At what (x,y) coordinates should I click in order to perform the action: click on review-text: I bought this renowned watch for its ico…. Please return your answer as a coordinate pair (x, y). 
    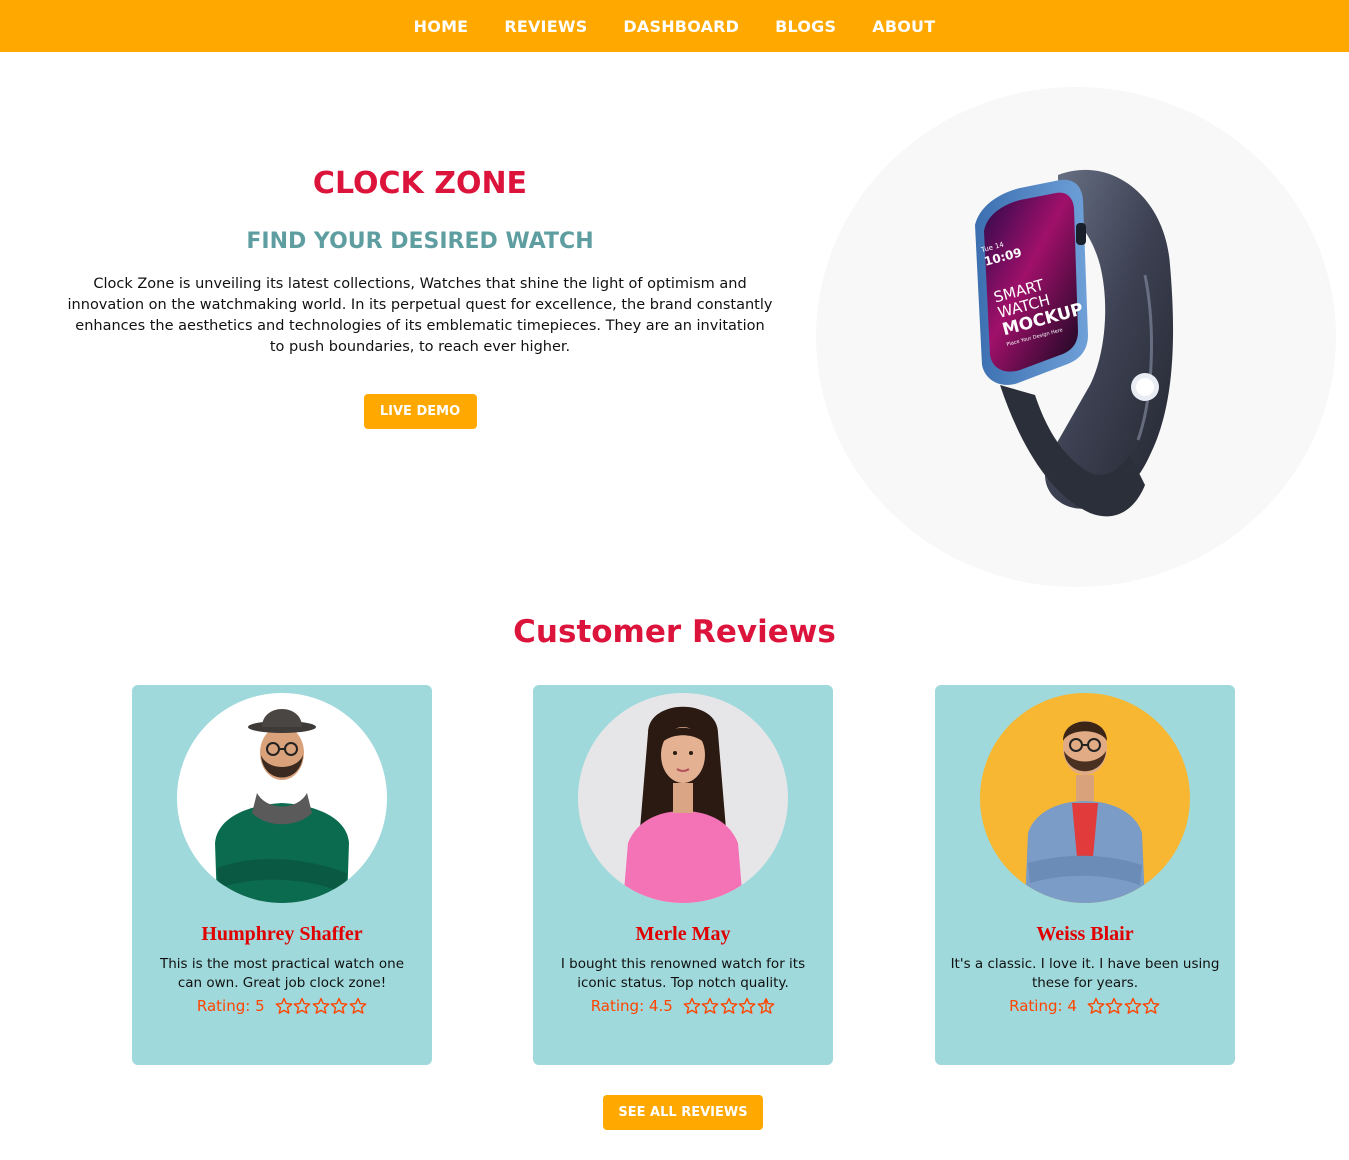
    Looking at the image, I should click on (683, 973).